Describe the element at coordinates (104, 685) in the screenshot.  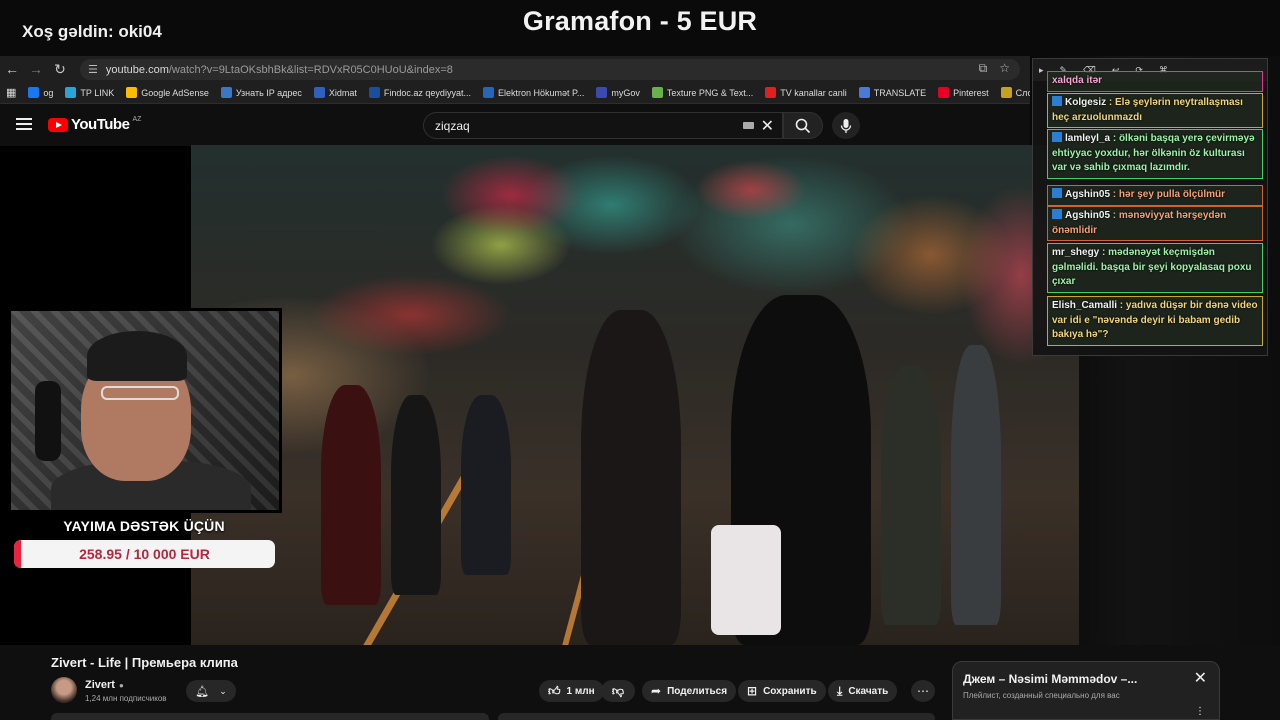
I see `channel-name: Zivert ●` at that location.